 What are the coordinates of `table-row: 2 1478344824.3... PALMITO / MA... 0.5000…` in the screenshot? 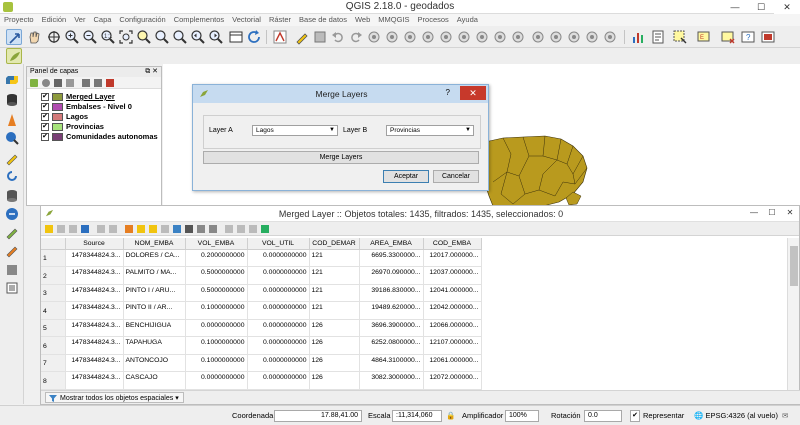 It's located at (261, 275).